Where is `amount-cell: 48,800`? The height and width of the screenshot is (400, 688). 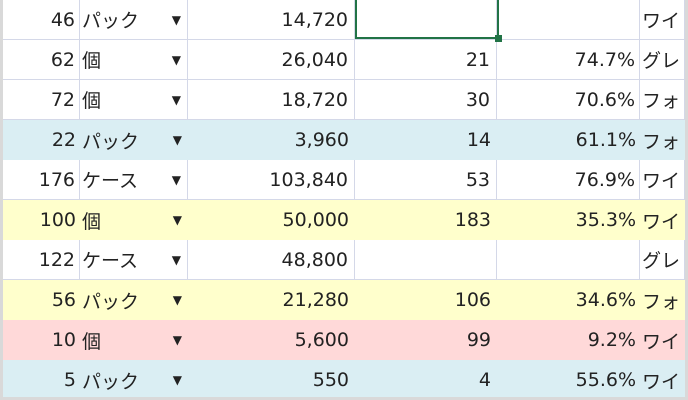
amount-cell: 48,800 is located at coordinates (271, 259).